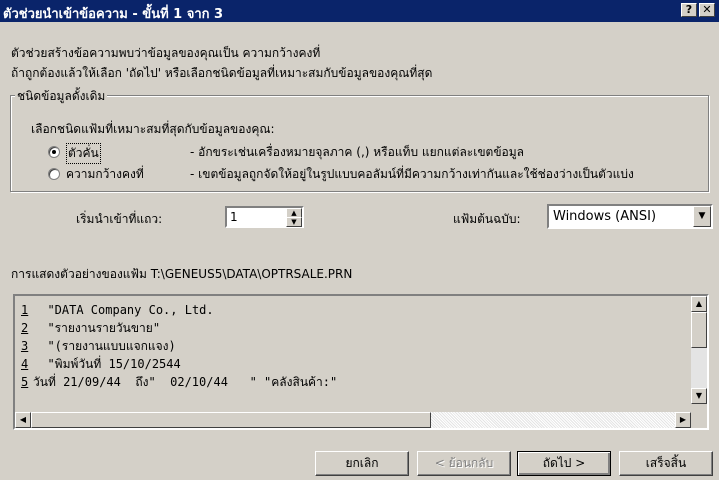 The image size is (719, 480). I want to click on vertical-scrollbar: ▲ ▼, so click(699, 350).